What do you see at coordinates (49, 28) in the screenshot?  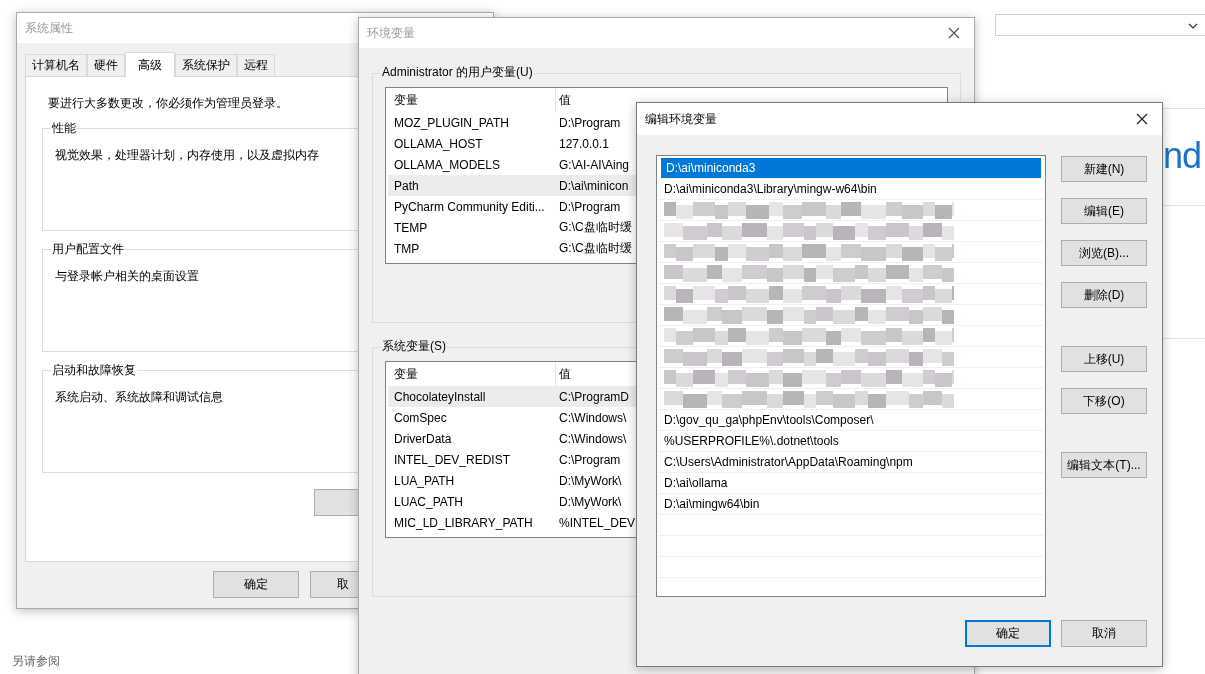 I see `window-title: 系统属性` at bounding box center [49, 28].